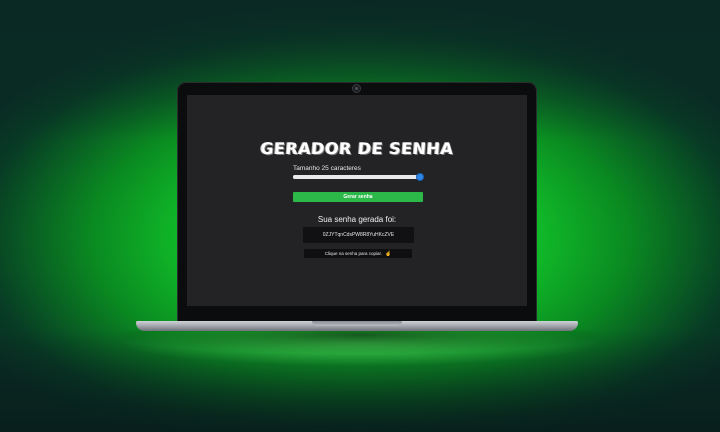 The image size is (720, 432). Describe the element at coordinates (356, 88) in the screenshot. I see `webcam-icon` at that location.